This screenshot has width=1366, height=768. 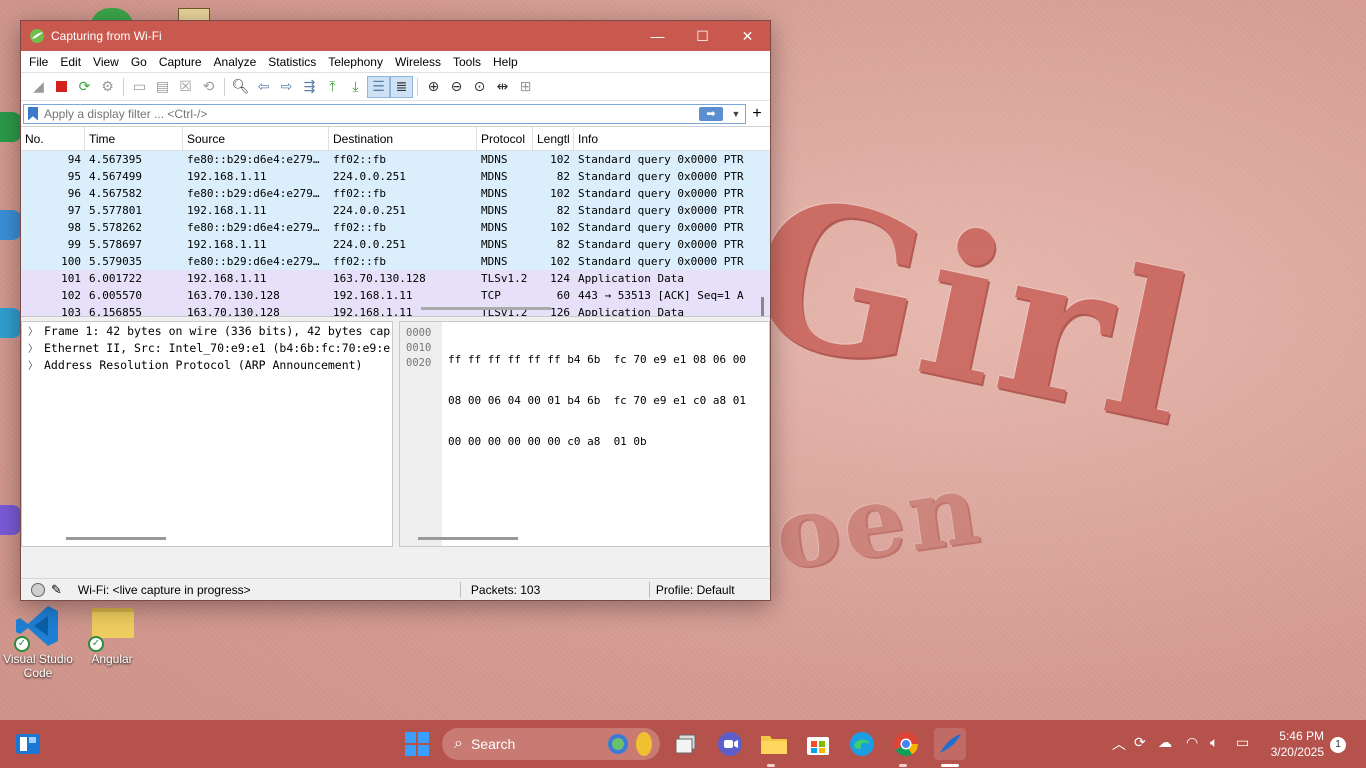 I want to click on go-forward-icon: ⇨, so click(x=286, y=87).